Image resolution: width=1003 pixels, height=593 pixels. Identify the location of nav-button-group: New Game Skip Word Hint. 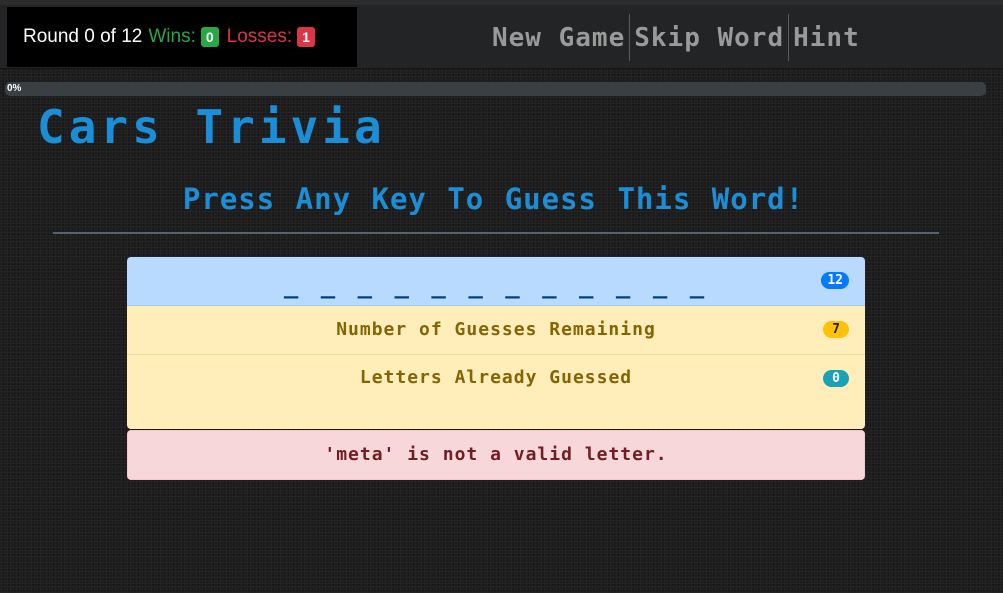
(676, 37).